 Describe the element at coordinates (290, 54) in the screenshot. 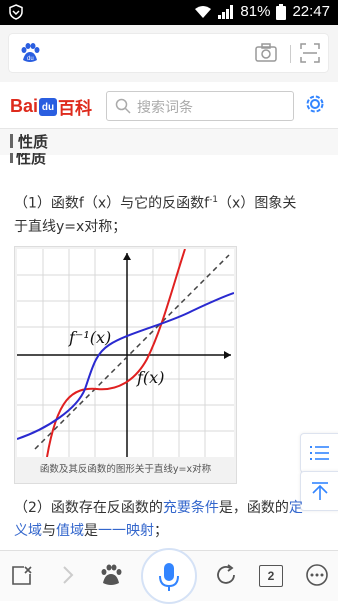

I see `divider` at that location.